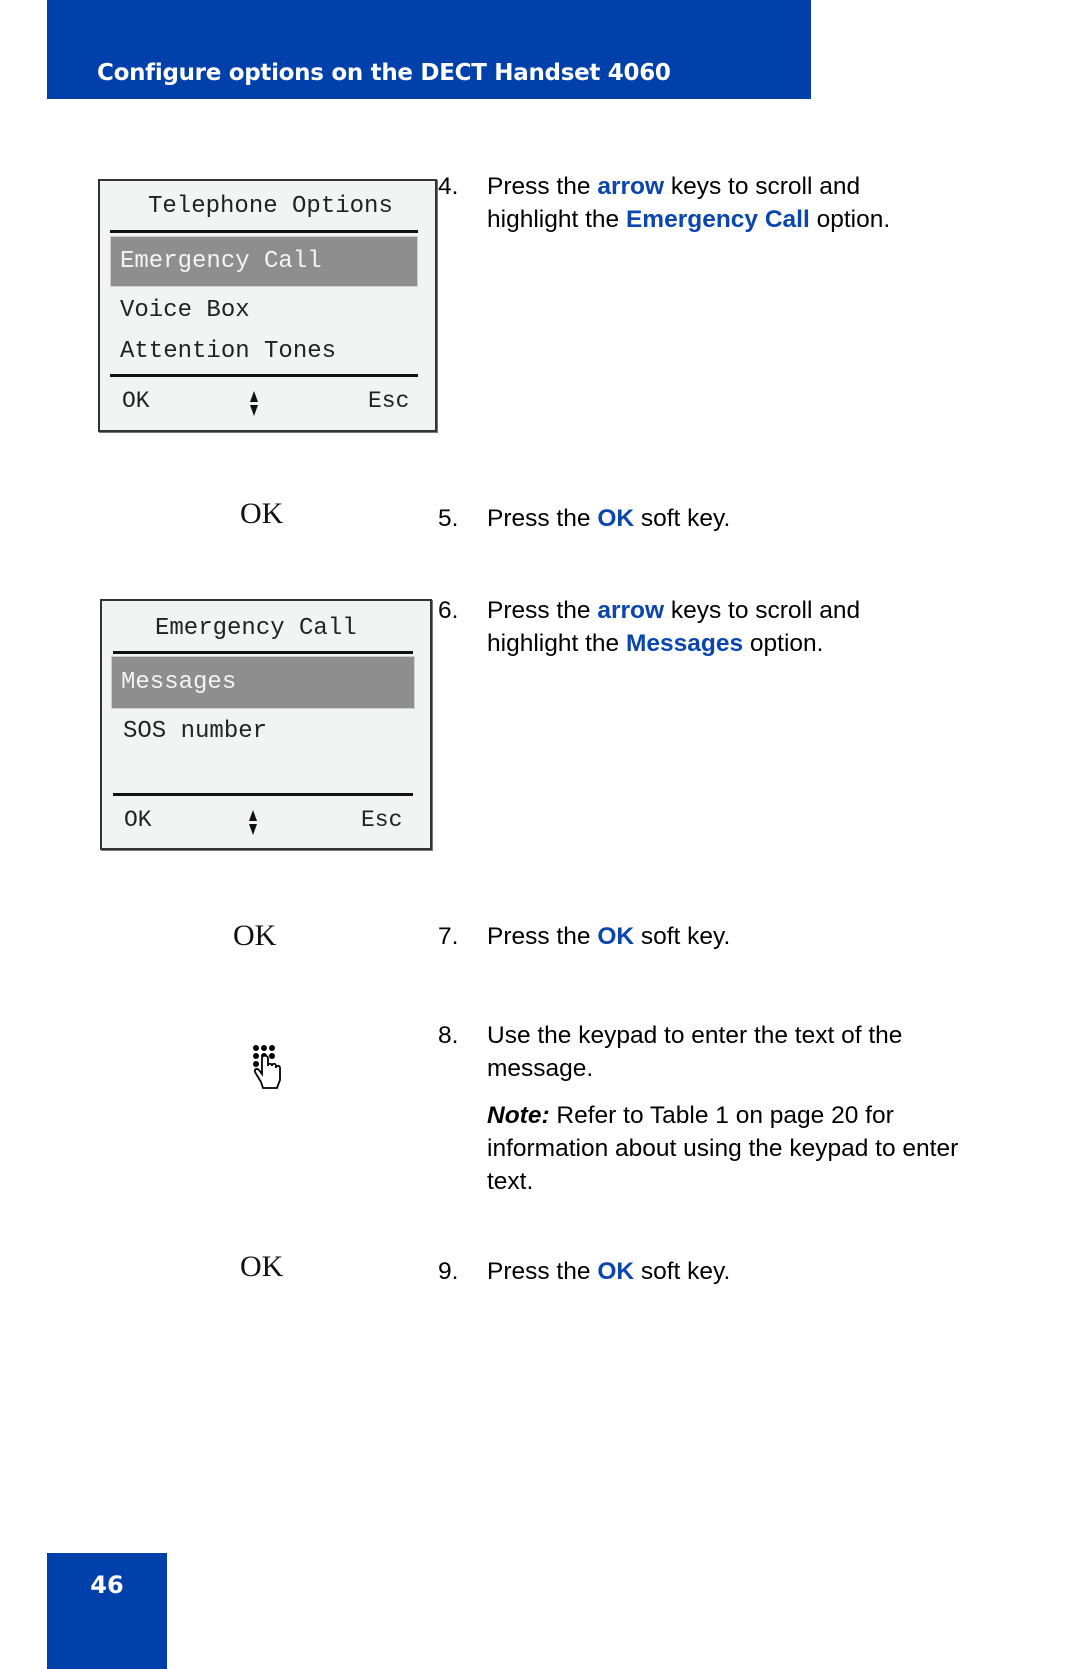 This screenshot has height=1669, width=1080. I want to click on menu-item-sos-number: SOS number, so click(195, 731).